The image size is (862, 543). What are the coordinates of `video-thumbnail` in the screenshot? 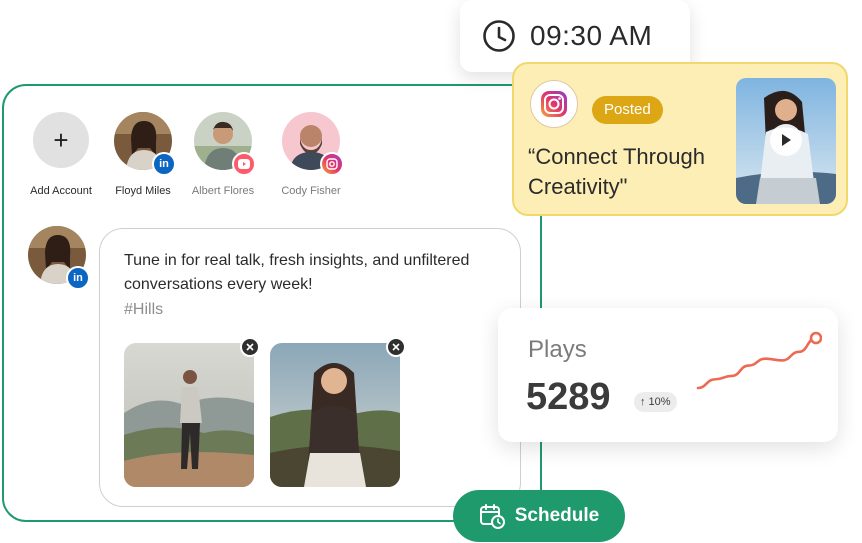 It's located at (786, 141).